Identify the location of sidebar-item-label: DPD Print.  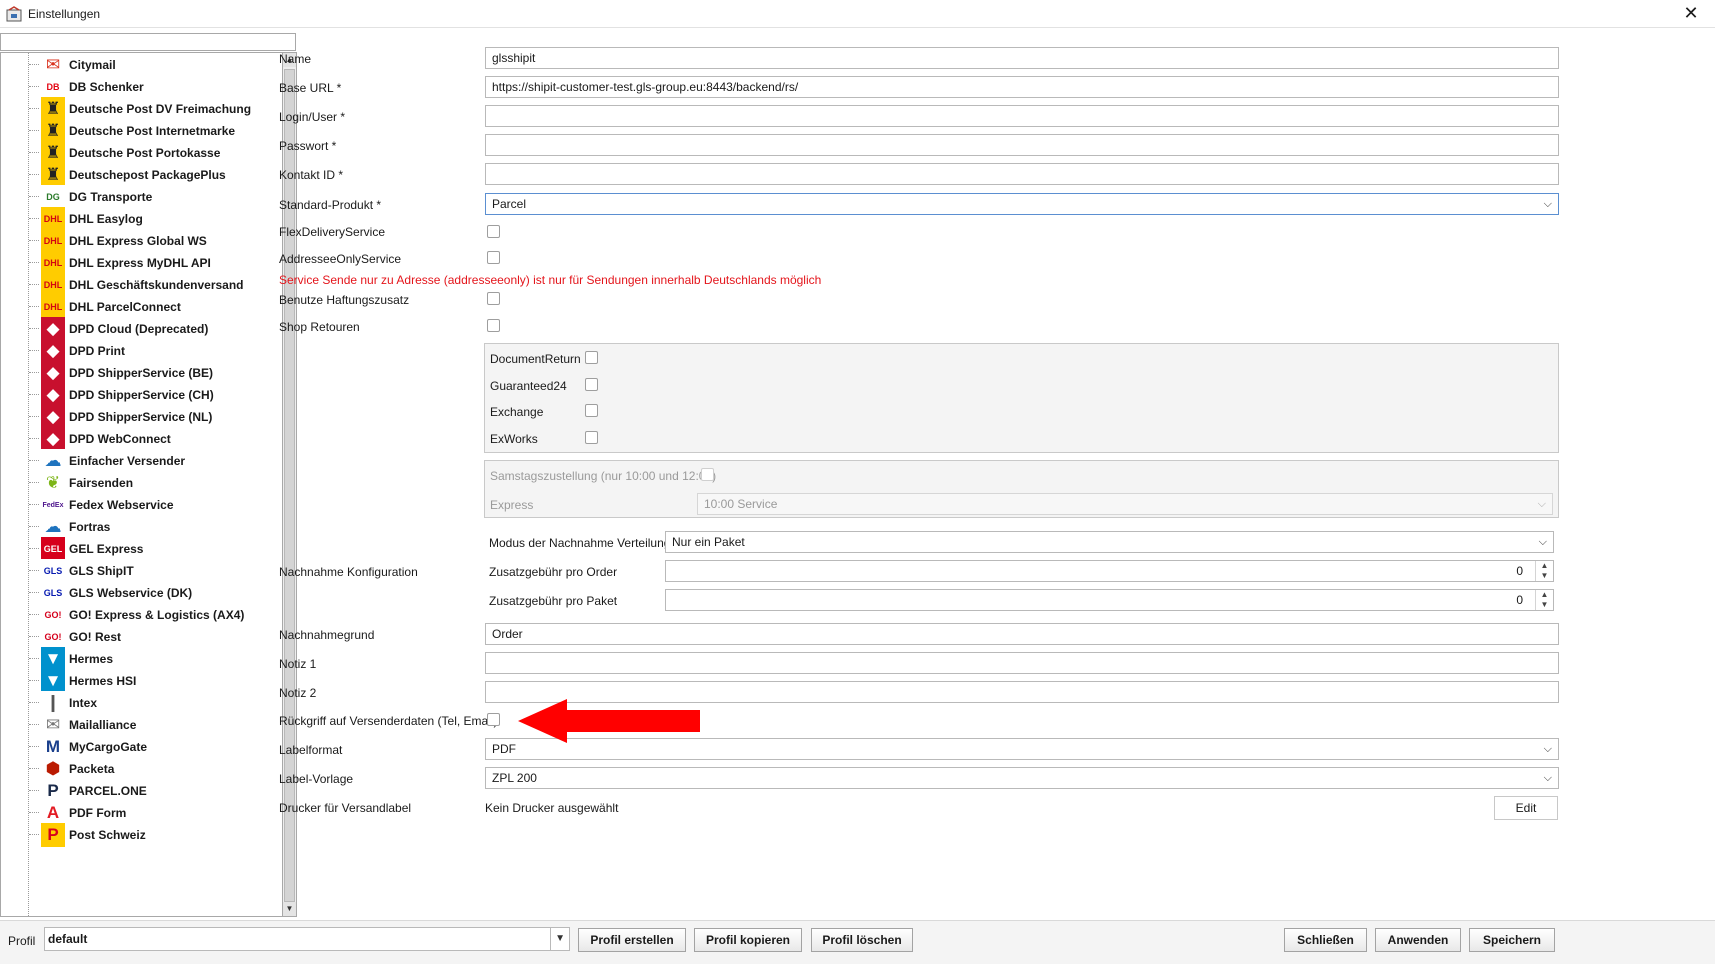
(97, 351).